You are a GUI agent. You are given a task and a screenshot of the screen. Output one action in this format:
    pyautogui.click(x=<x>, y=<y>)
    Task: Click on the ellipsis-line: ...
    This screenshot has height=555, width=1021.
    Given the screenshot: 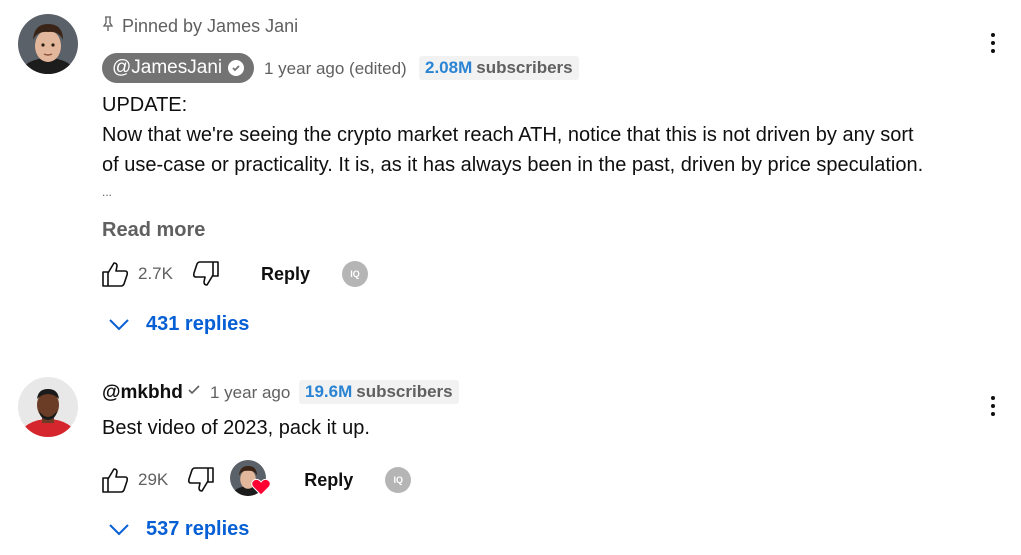 What is the action you would take?
    pyautogui.click(x=107, y=192)
    